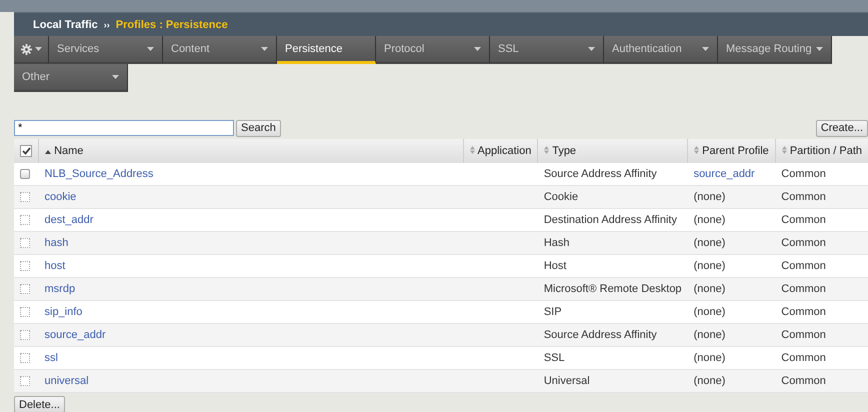 The image size is (868, 412). What do you see at coordinates (501, 151) in the screenshot?
I see `column-header: Application` at bounding box center [501, 151].